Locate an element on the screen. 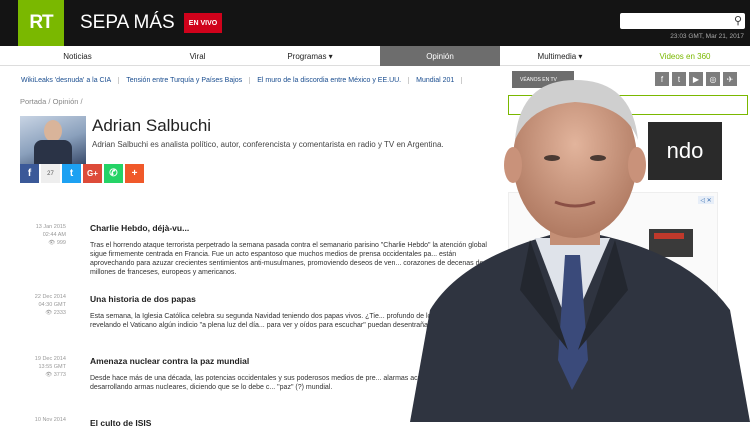  rt-logo: RT is located at coordinates (41, 23).